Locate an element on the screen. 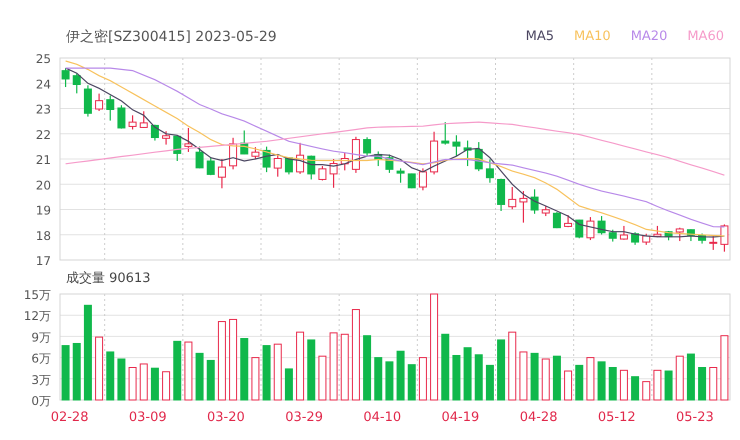 The height and width of the screenshot is (440, 740). axis-label: 04-10 is located at coordinates (382, 417).